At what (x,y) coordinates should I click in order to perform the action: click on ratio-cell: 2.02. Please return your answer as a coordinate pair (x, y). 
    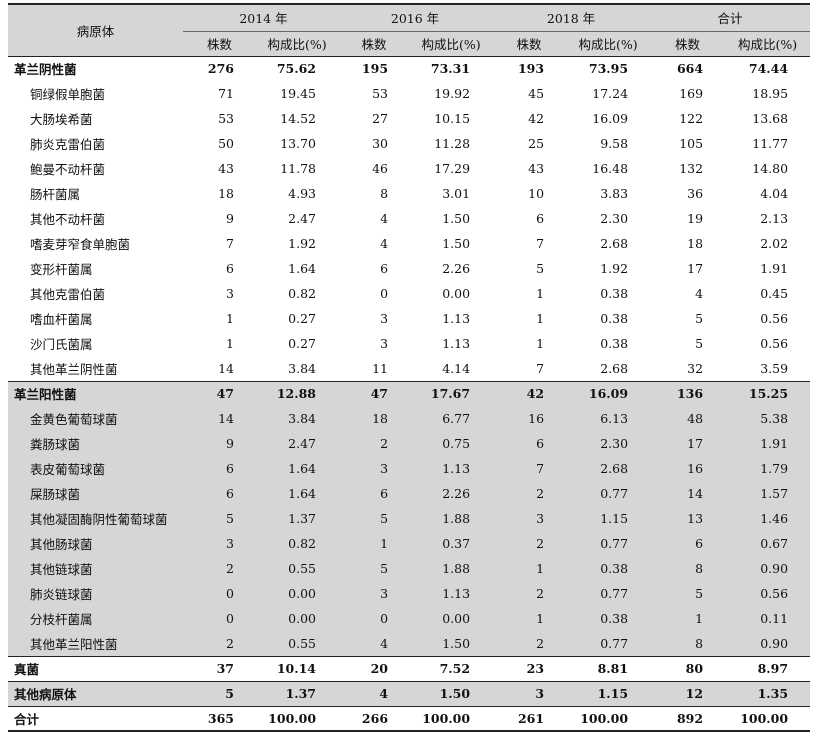
    Looking at the image, I should click on (774, 243).